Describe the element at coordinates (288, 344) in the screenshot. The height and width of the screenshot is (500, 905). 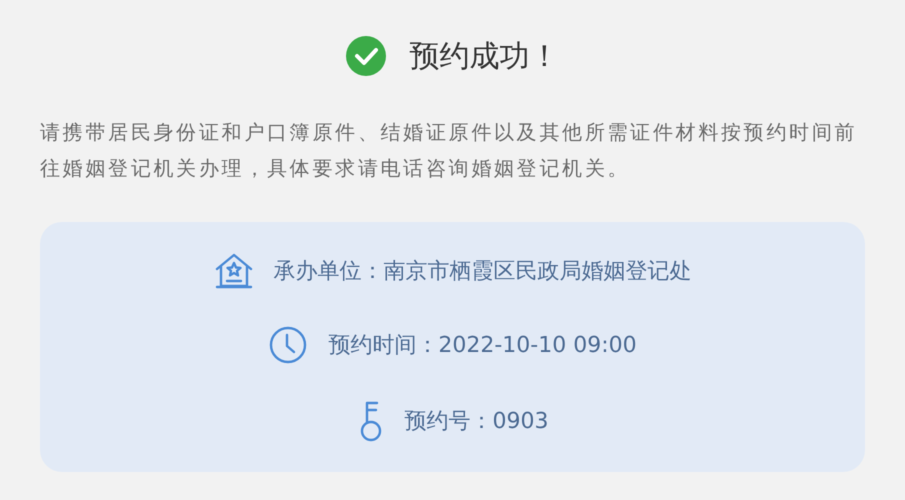
I see `clock-icon` at that location.